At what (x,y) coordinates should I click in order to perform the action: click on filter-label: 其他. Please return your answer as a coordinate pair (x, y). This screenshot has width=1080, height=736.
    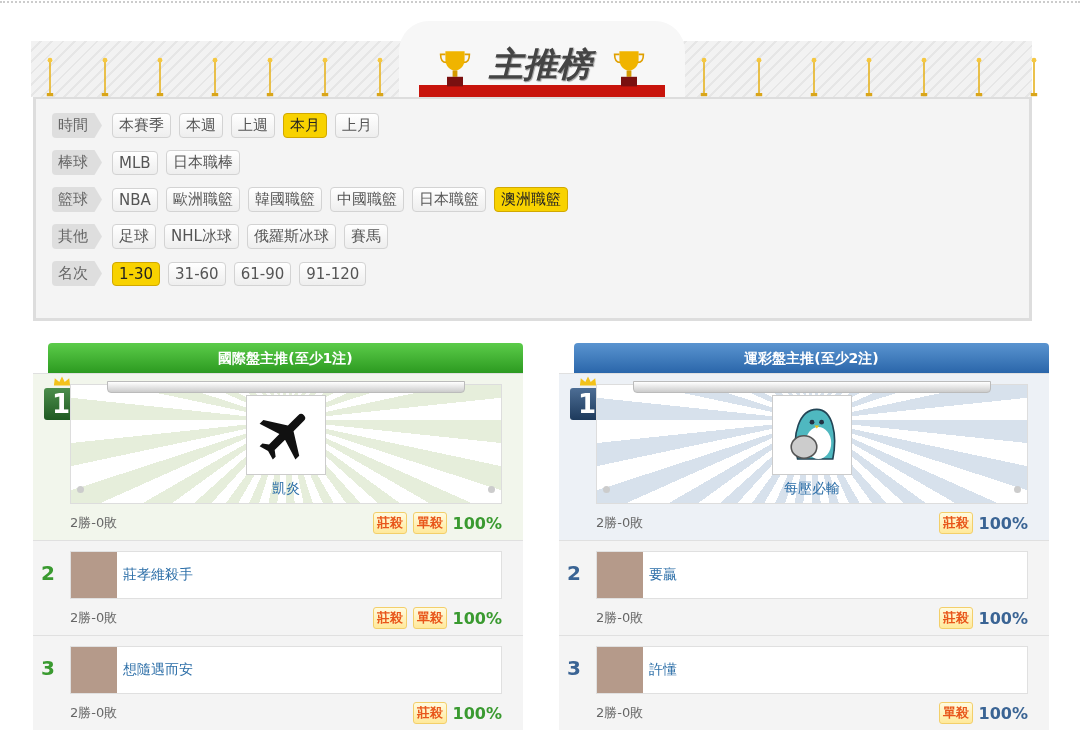
    Looking at the image, I should click on (77, 236).